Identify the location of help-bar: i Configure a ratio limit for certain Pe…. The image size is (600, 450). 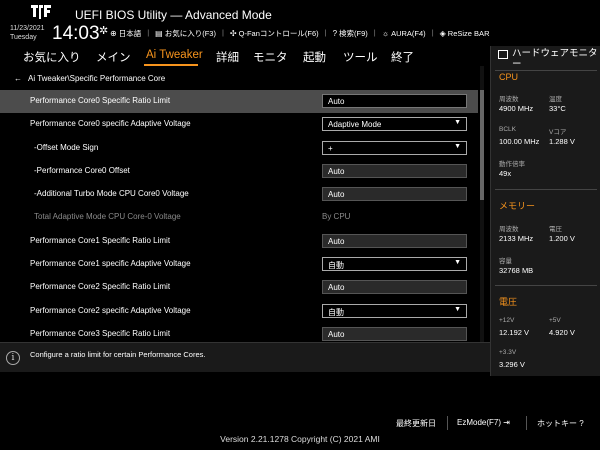
(245, 357).